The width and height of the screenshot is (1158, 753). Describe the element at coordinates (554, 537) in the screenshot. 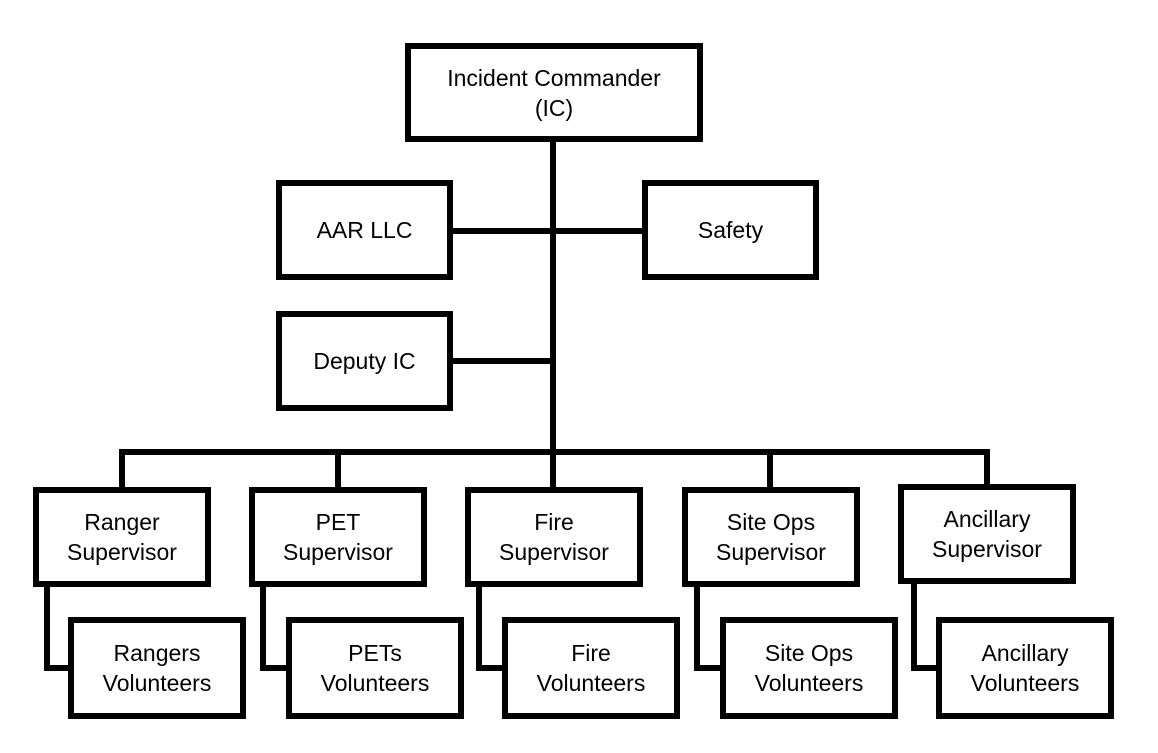

I see `node-fire-supervisor: Fire Supervisor` at that location.